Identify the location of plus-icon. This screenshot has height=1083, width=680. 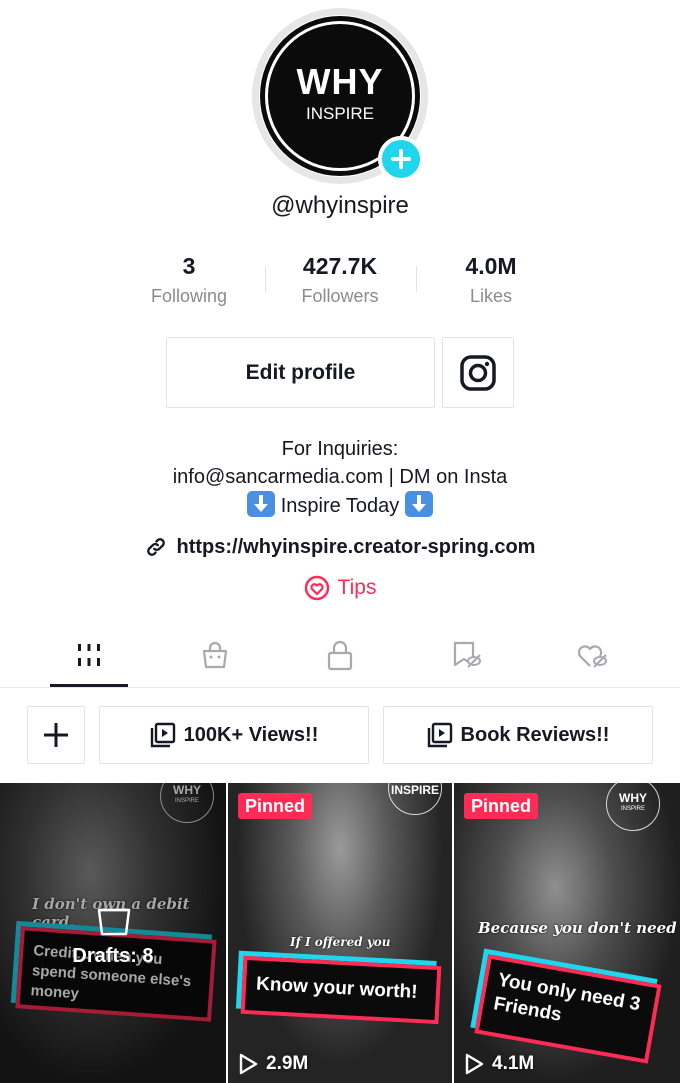
(56, 735).